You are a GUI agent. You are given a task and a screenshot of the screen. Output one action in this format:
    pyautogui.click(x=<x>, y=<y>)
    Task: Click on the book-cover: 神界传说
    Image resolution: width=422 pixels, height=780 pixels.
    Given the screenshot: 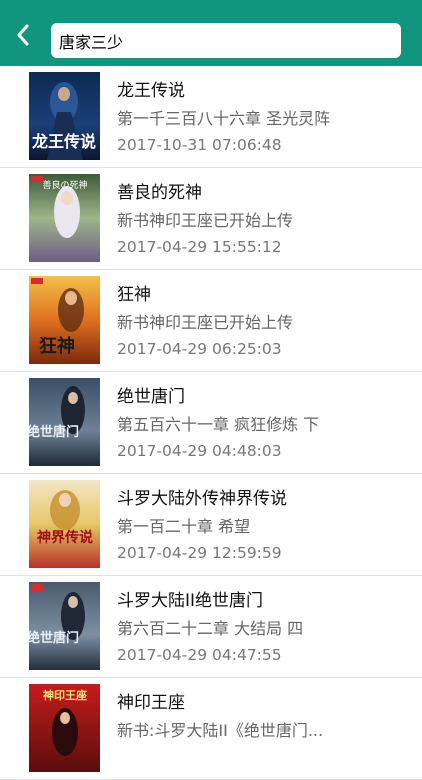 What is the action you would take?
    pyautogui.click(x=64, y=524)
    